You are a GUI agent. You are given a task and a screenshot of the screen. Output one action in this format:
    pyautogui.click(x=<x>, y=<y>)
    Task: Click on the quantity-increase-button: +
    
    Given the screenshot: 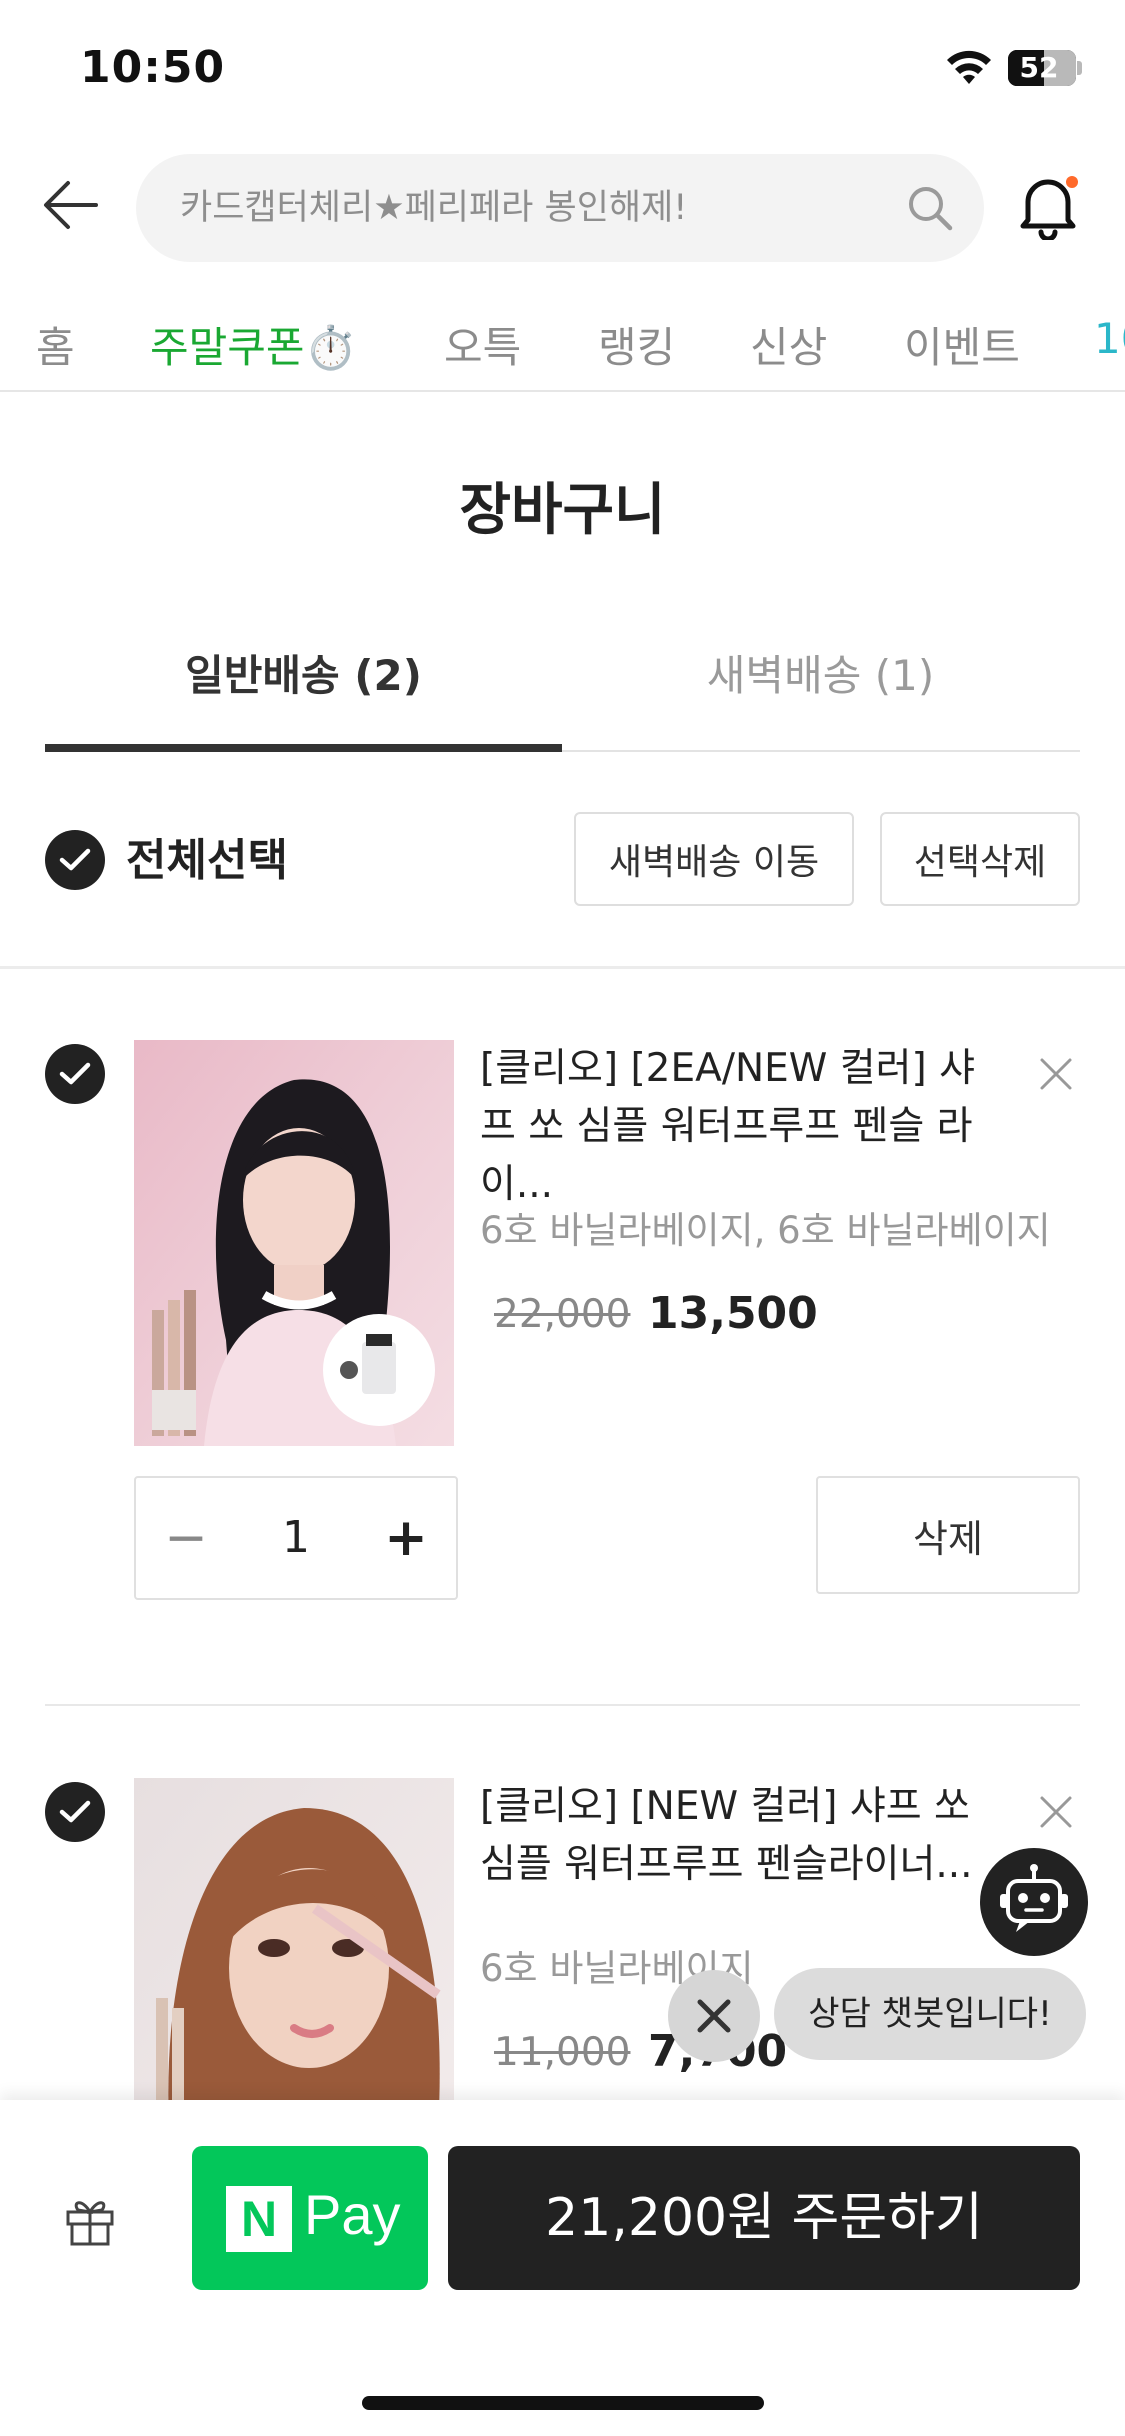 What is the action you would take?
    pyautogui.click(x=406, y=1538)
    